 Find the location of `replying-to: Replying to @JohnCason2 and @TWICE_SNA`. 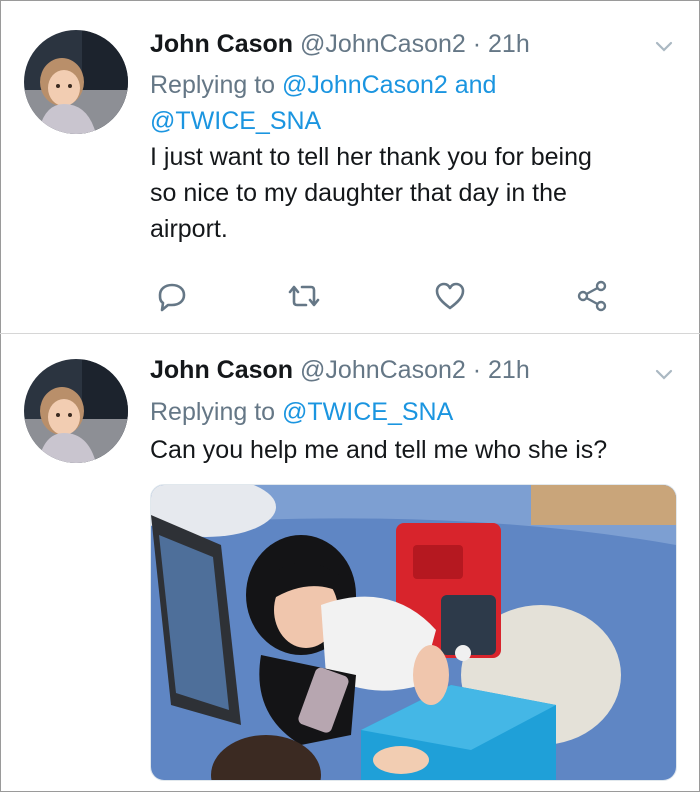

replying-to: Replying to @JohnCason2 and @TWICE_SNA is located at coordinates (415, 103).